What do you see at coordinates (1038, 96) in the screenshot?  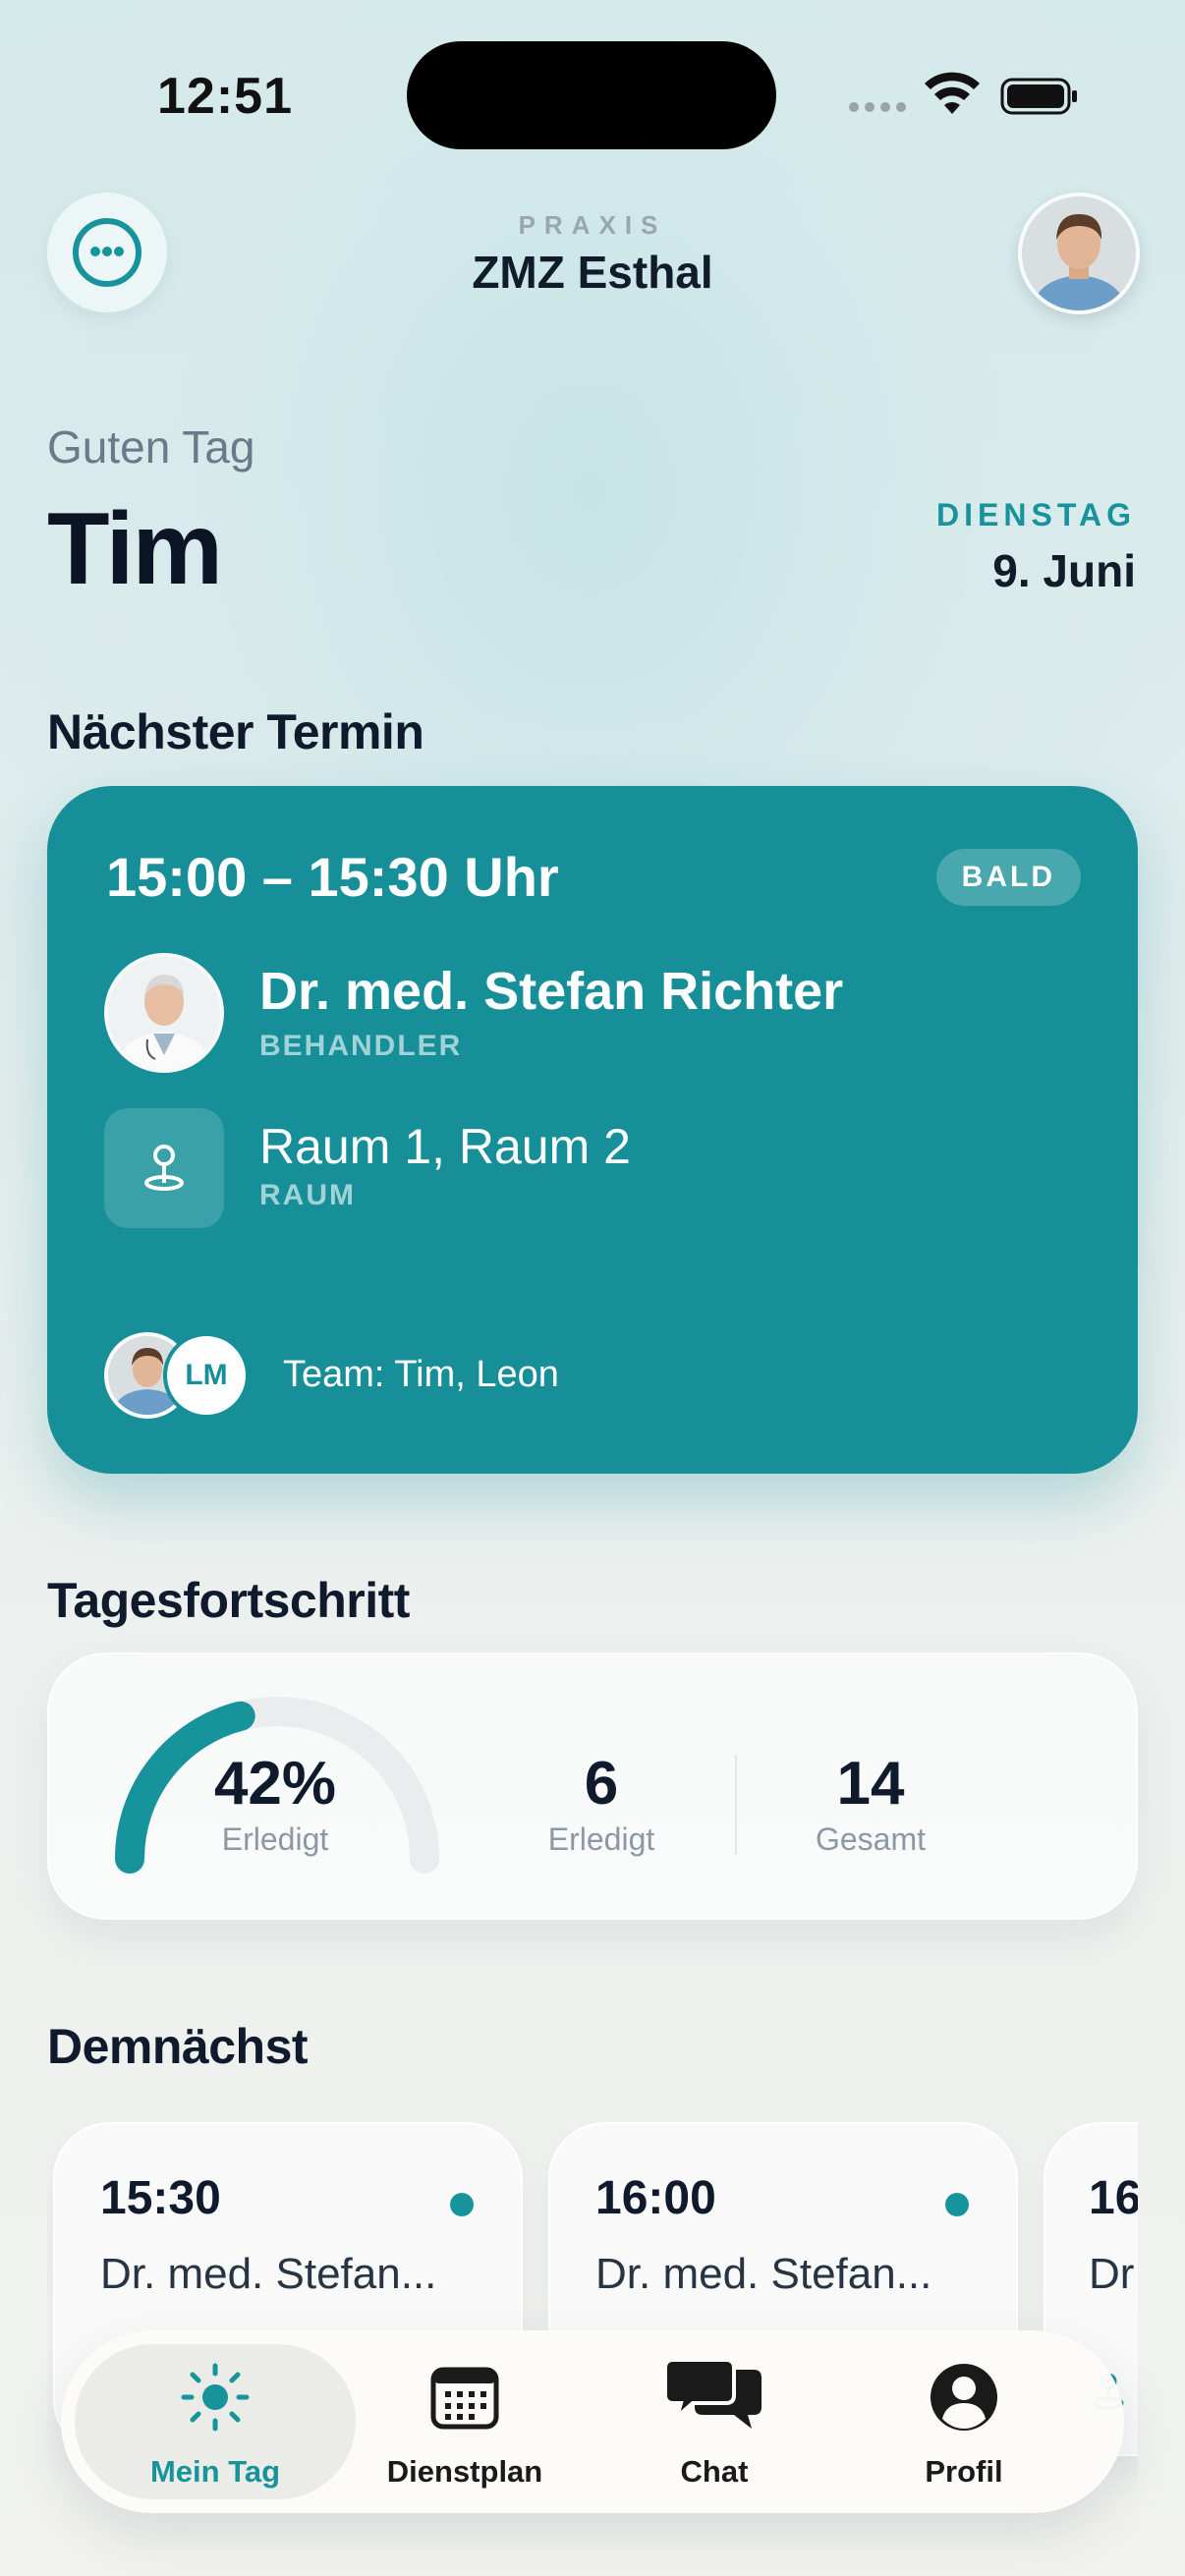 I see `battery-icon` at bounding box center [1038, 96].